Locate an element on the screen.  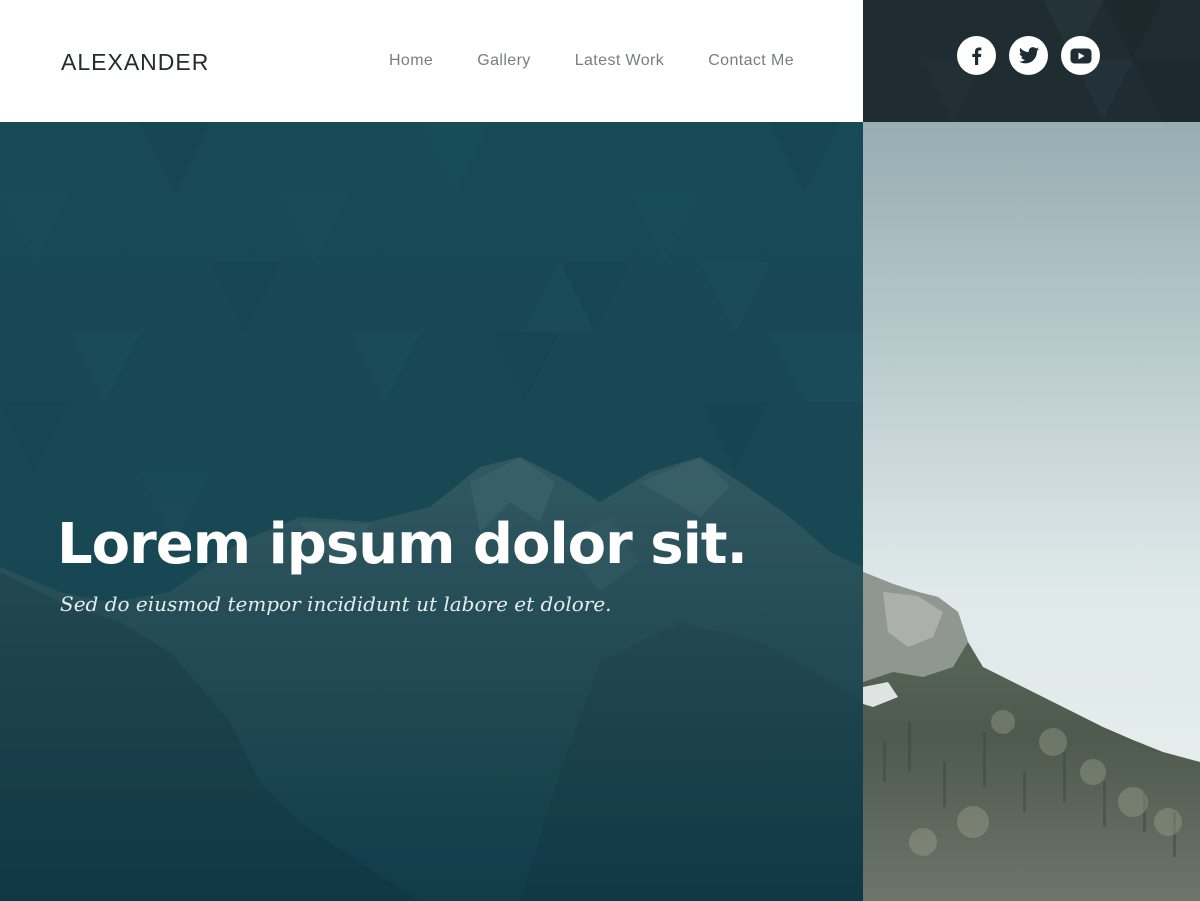
facebook-icon is located at coordinates (976, 56).